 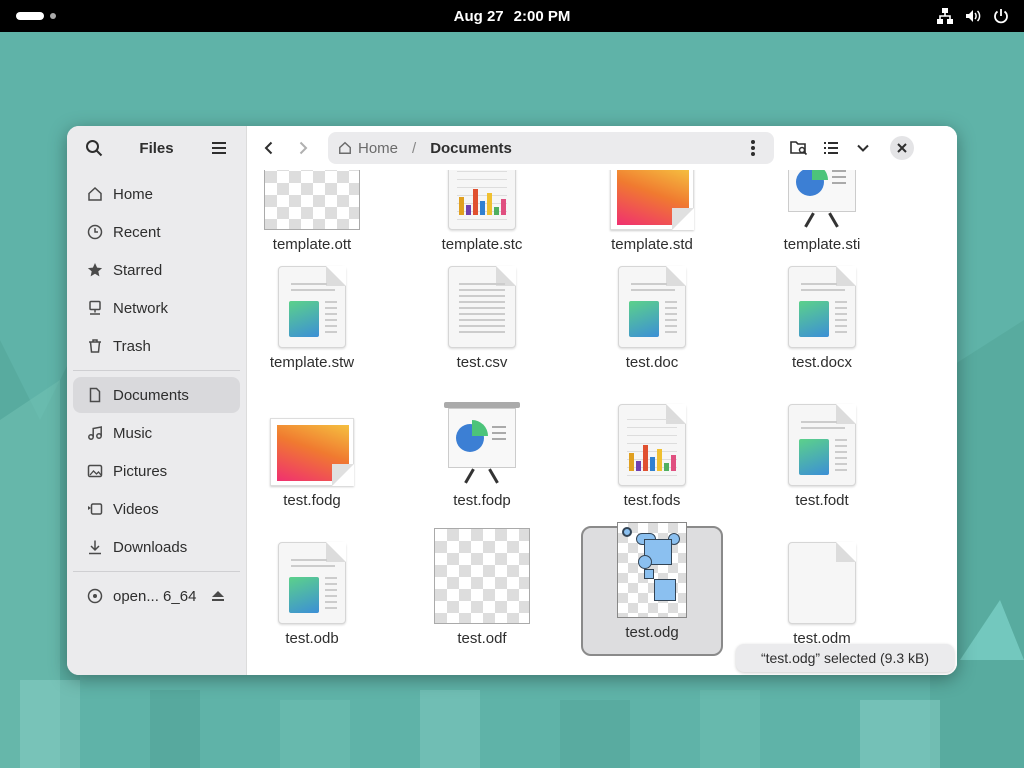 What do you see at coordinates (95, 596) in the screenshot?
I see `disc-icon` at bounding box center [95, 596].